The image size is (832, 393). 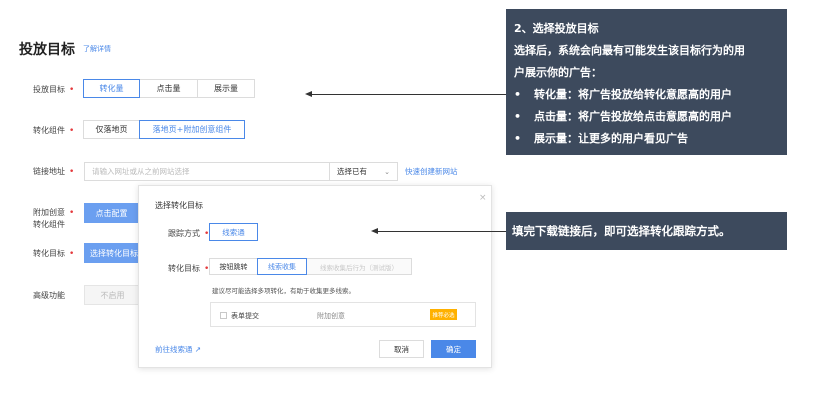 What do you see at coordinates (49, 295) in the screenshot?
I see `advanced-label: 高级功能` at bounding box center [49, 295].